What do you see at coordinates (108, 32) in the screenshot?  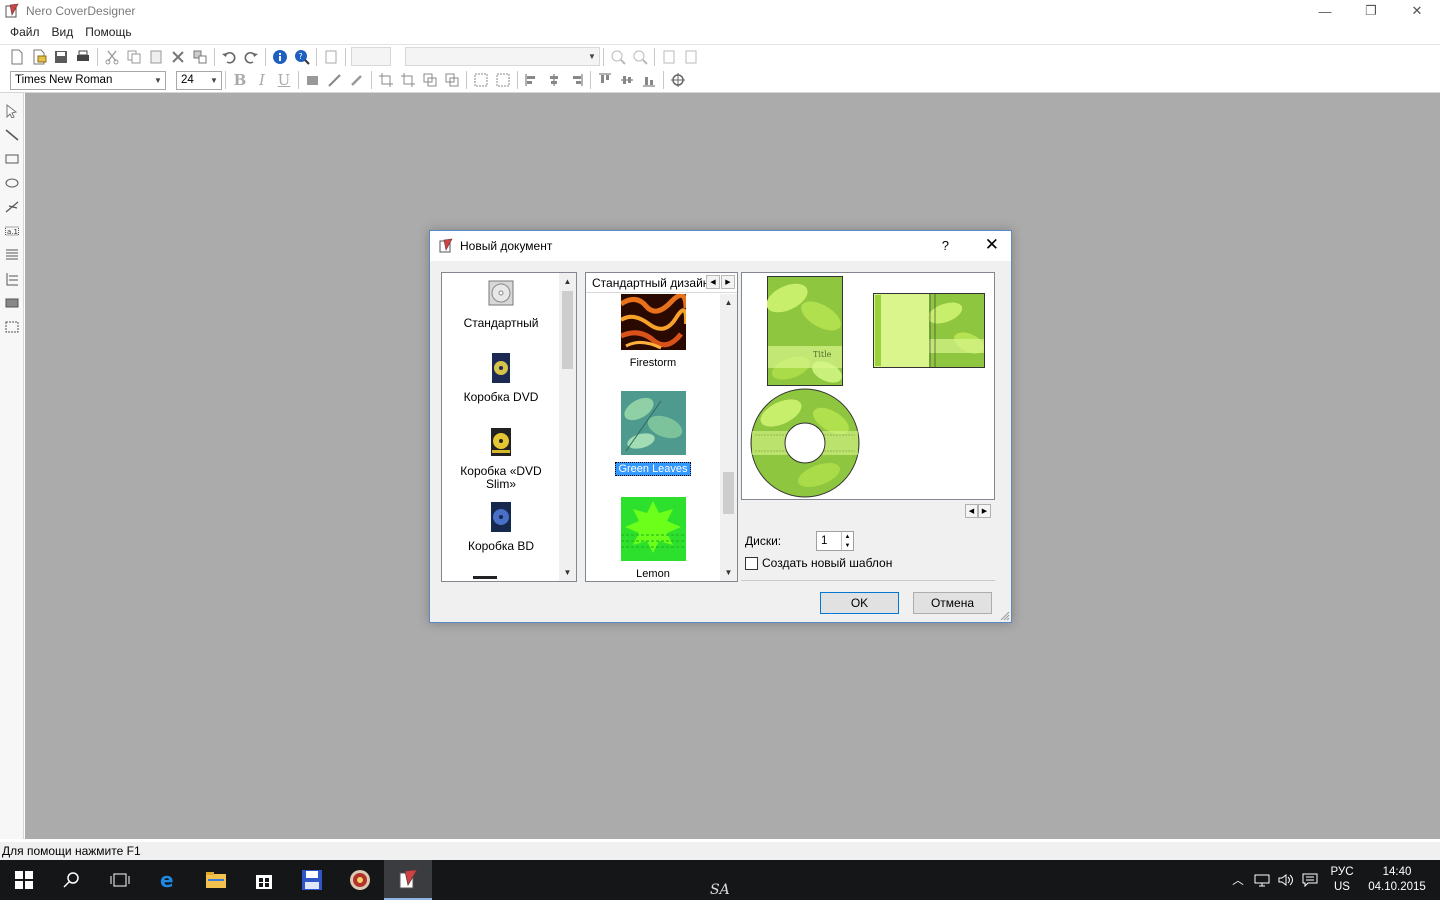 I see `menu-help: Помощь` at bounding box center [108, 32].